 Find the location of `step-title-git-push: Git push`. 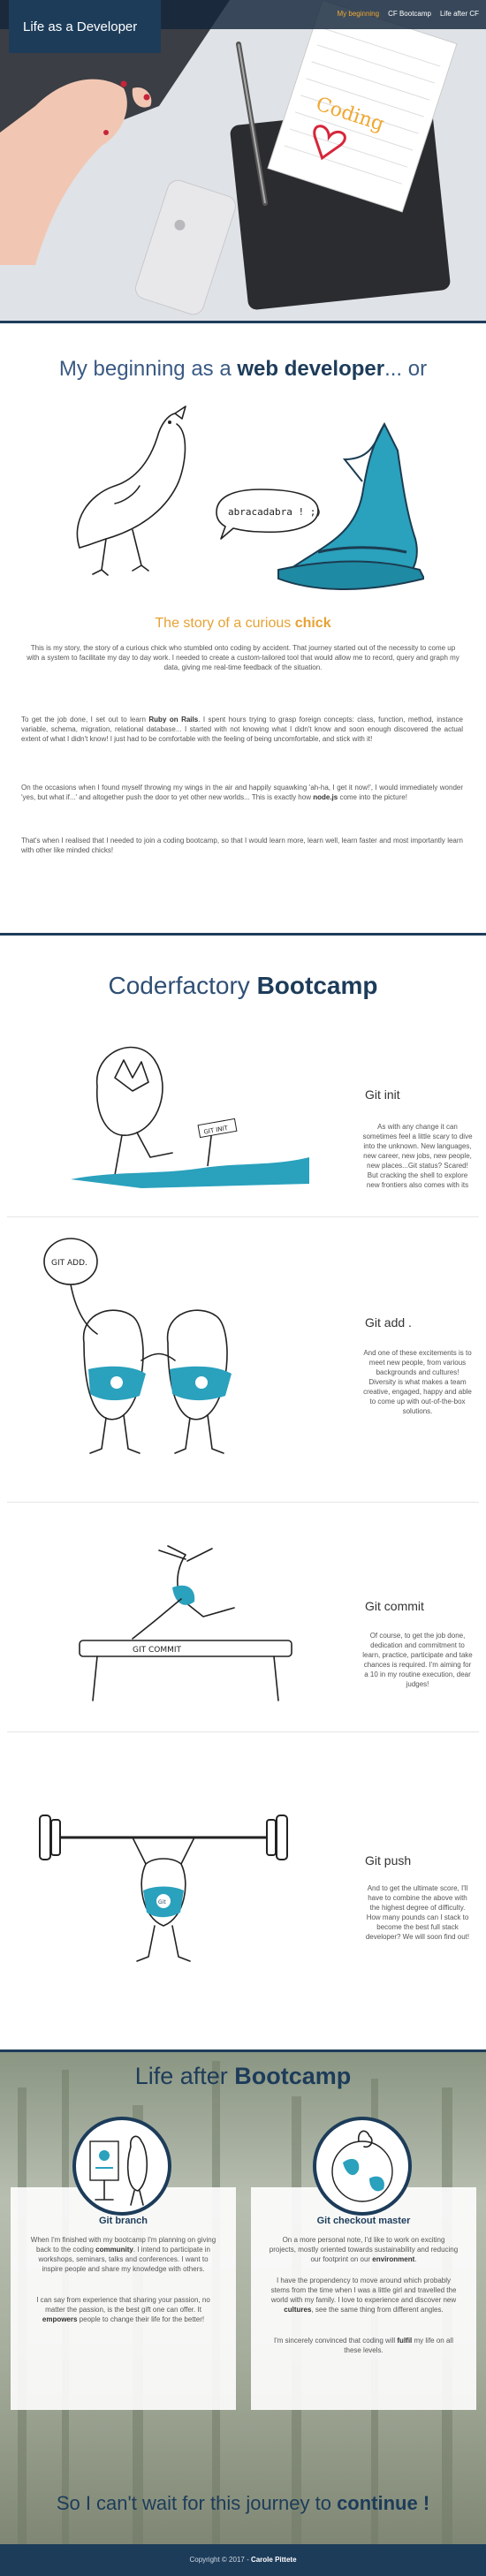

step-title-git-push: Git push is located at coordinates (388, 1861).